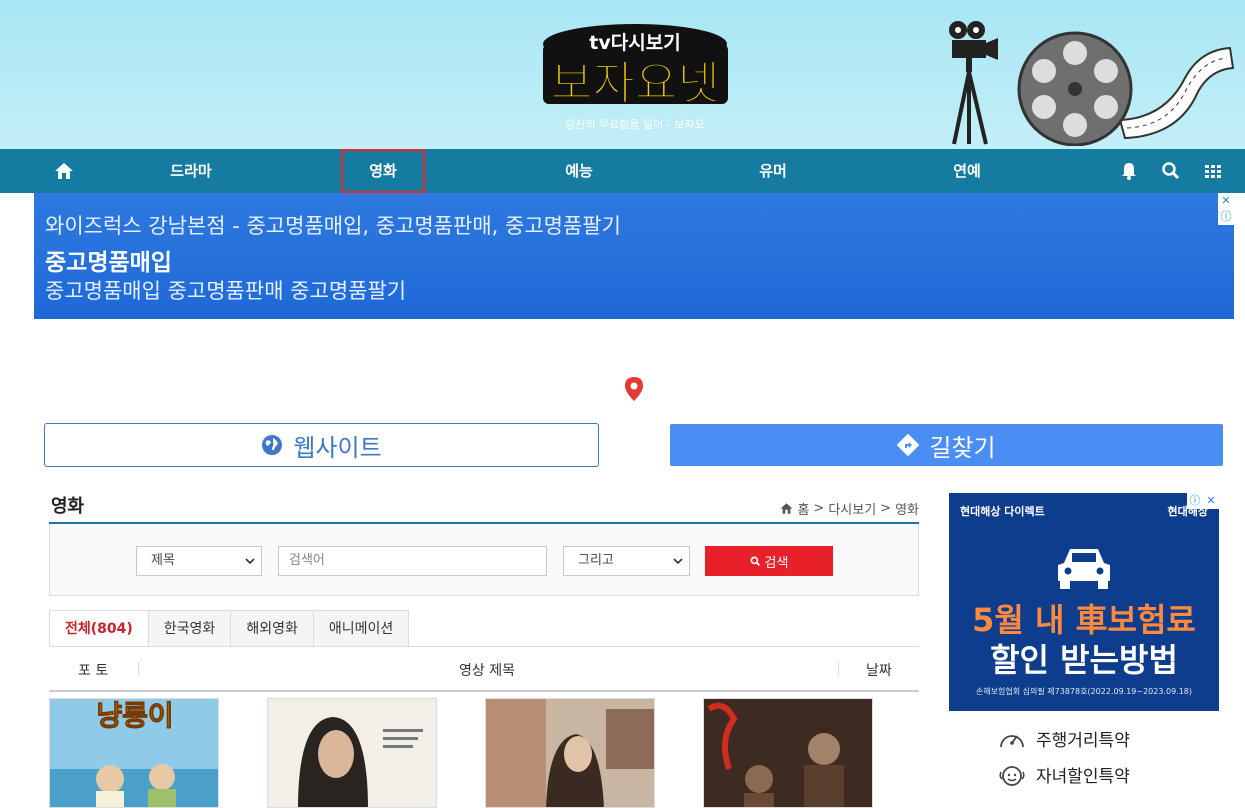 The height and width of the screenshot is (808, 1245). What do you see at coordinates (1002, 511) in the screenshot?
I see `side-ad-brand: 현대해상 다이렉트` at bounding box center [1002, 511].